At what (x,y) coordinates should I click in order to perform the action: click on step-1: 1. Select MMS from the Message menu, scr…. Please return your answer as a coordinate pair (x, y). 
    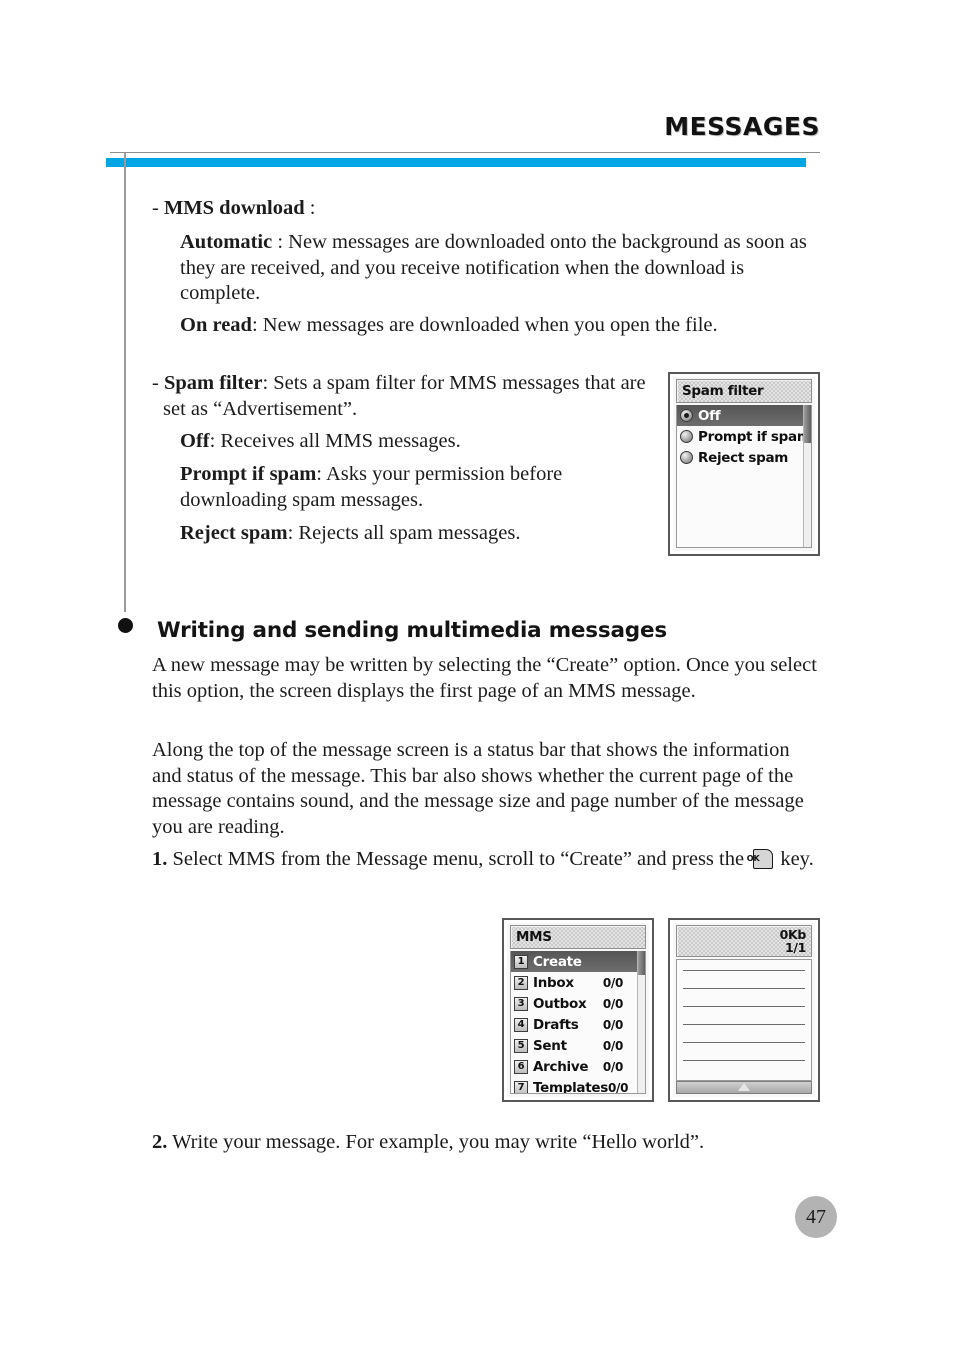
    Looking at the image, I should click on (497, 860).